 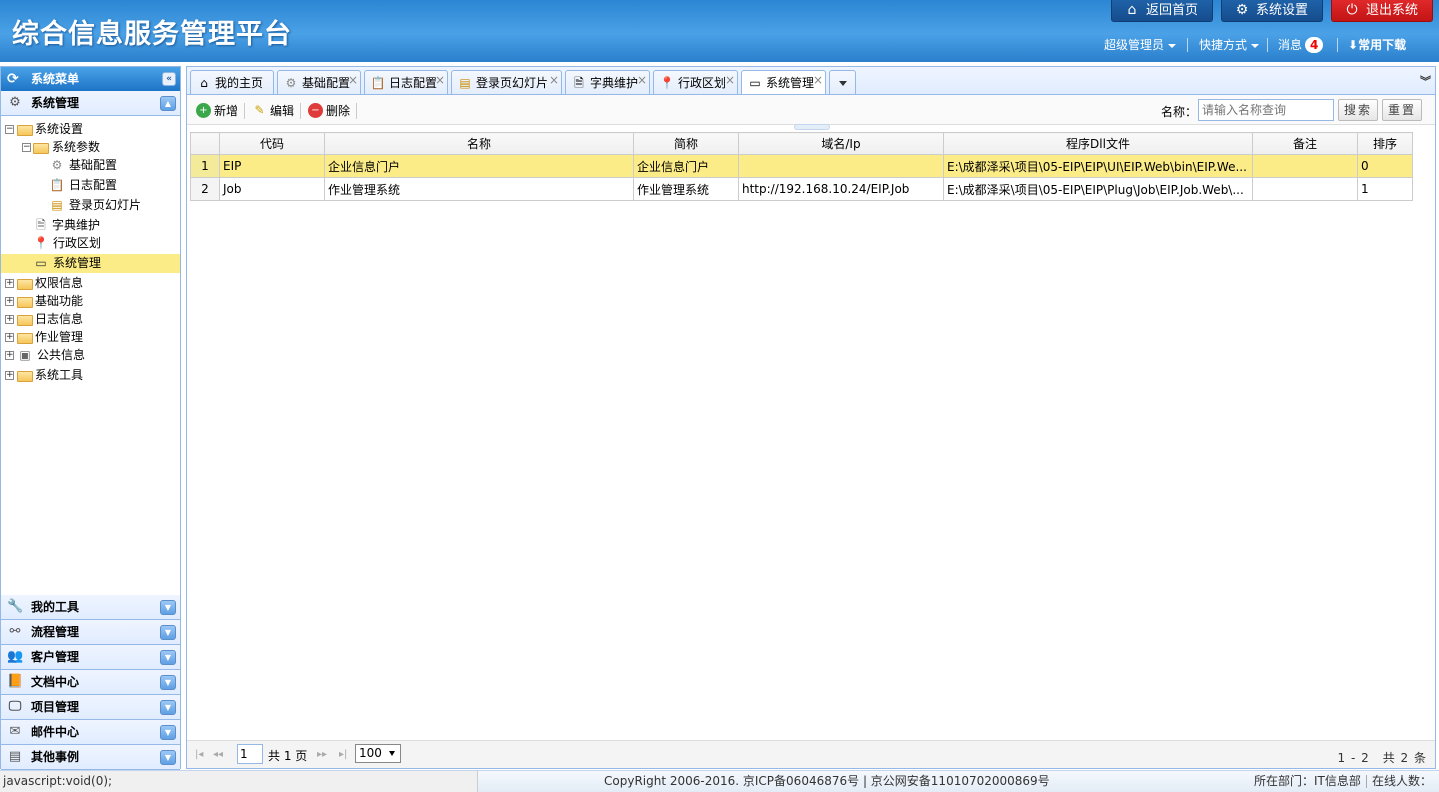 I want to click on sidebar-header: ⟳ 系统菜单 «, so click(x=90, y=79).